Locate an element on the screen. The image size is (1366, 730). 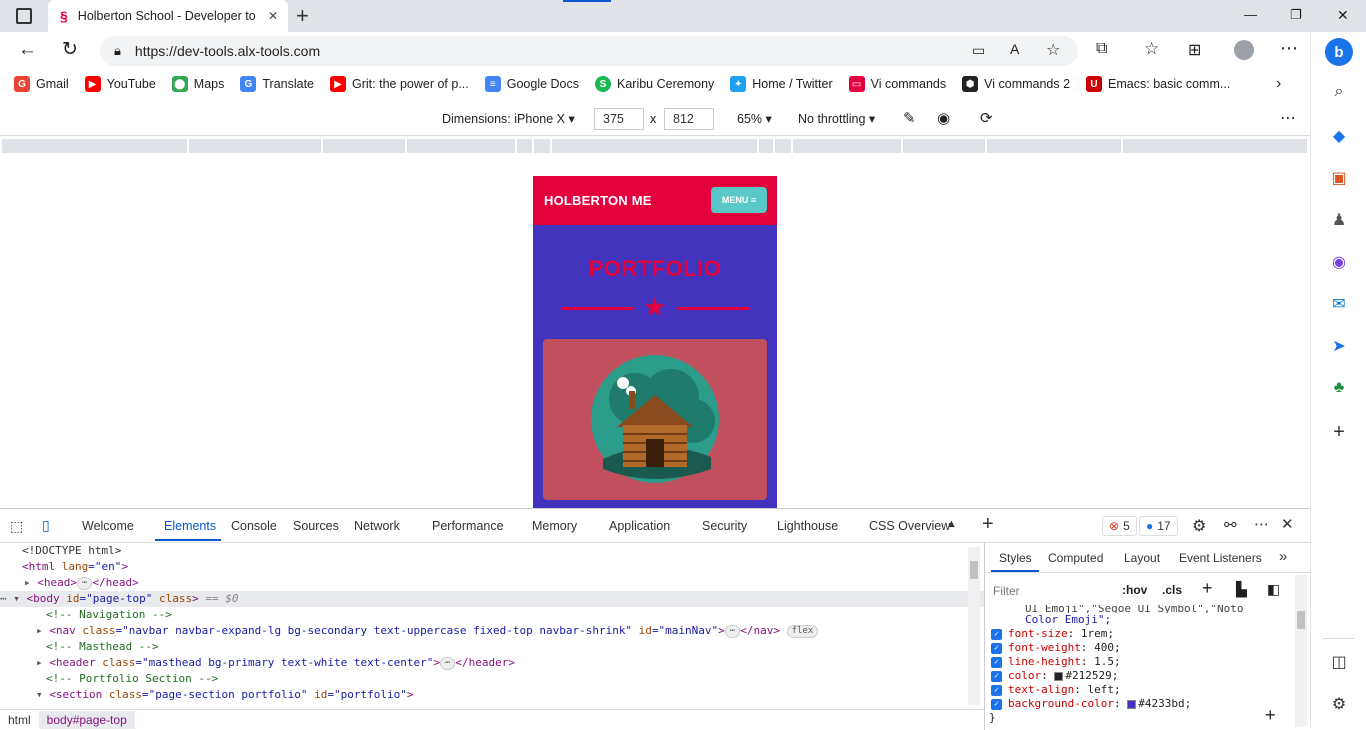
paint-icon: ▙ is located at coordinates (1241, 589).